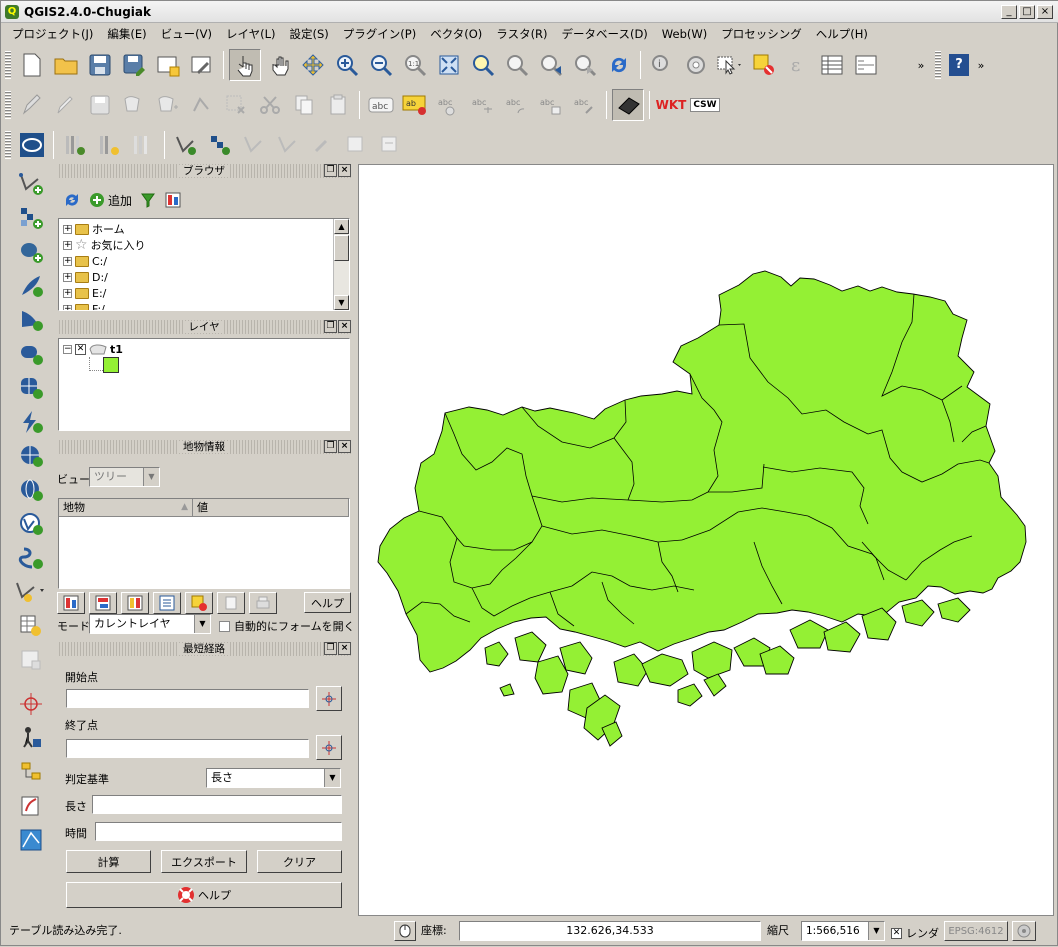  What do you see at coordinates (628, 105) in the screenshot?
I see `map-tips-button` at bounding box center [628, 105].